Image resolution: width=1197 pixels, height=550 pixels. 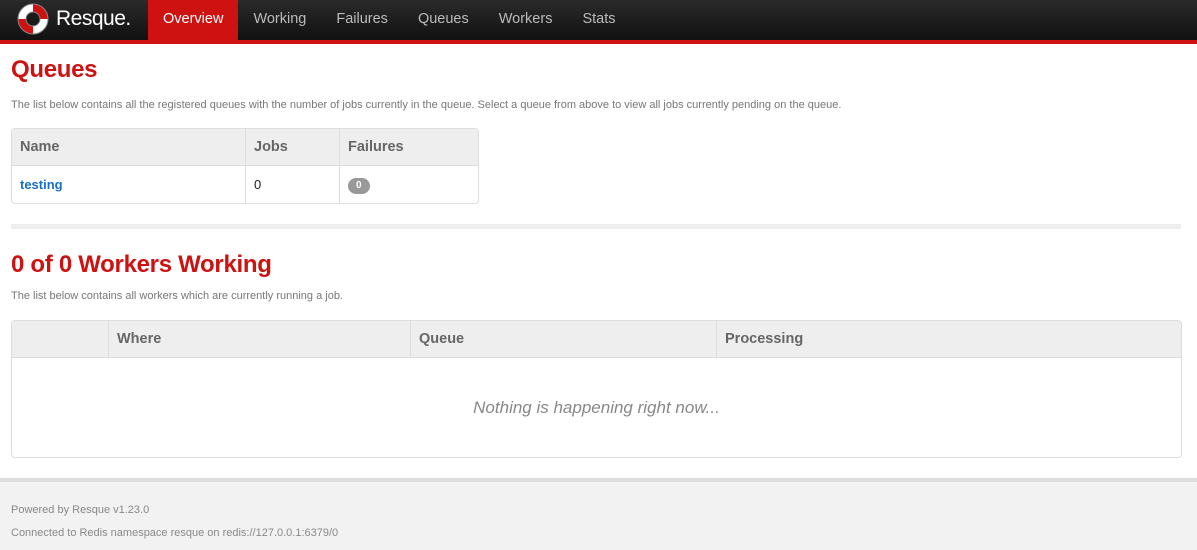 I want to click on table-header-row: Where Queue Processing, so click(x=596, y=339).